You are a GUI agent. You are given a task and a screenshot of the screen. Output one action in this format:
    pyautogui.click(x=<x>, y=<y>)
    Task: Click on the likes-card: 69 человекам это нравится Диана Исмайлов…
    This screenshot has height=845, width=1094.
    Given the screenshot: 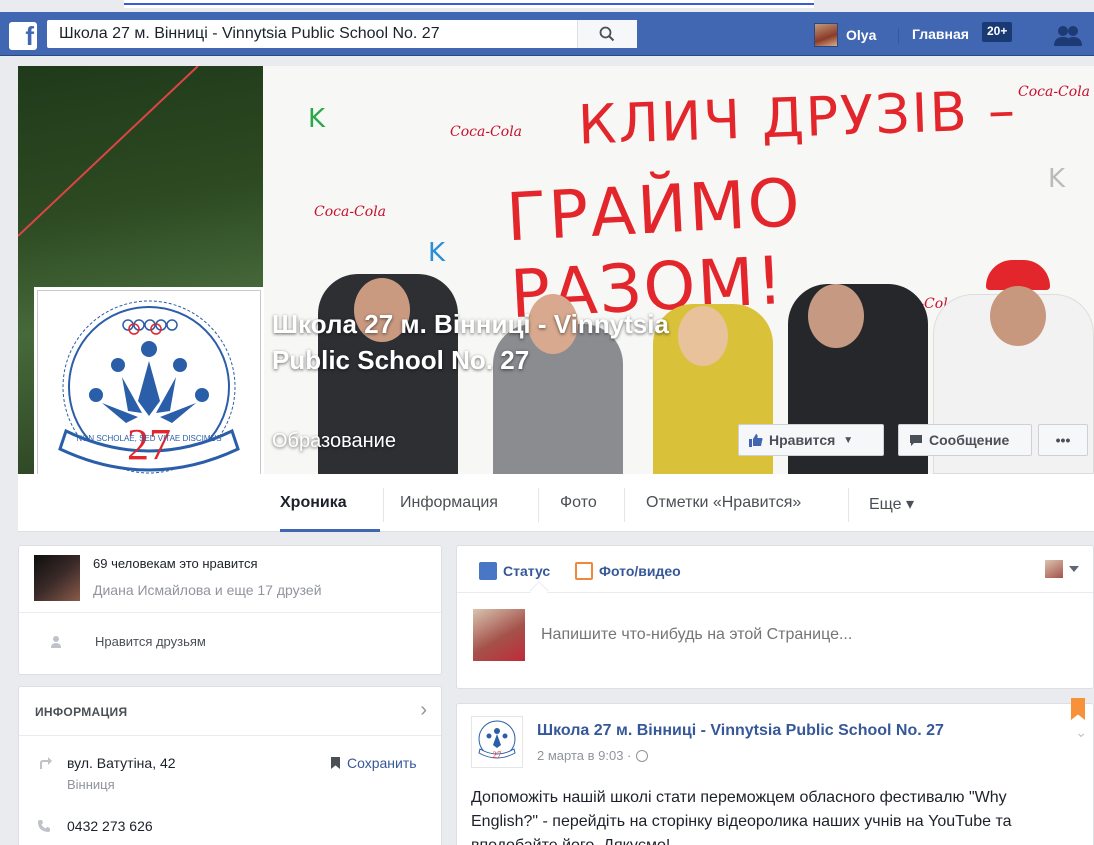 What is the action you would take?
    pyautogui.click(x=230, y=610)
    